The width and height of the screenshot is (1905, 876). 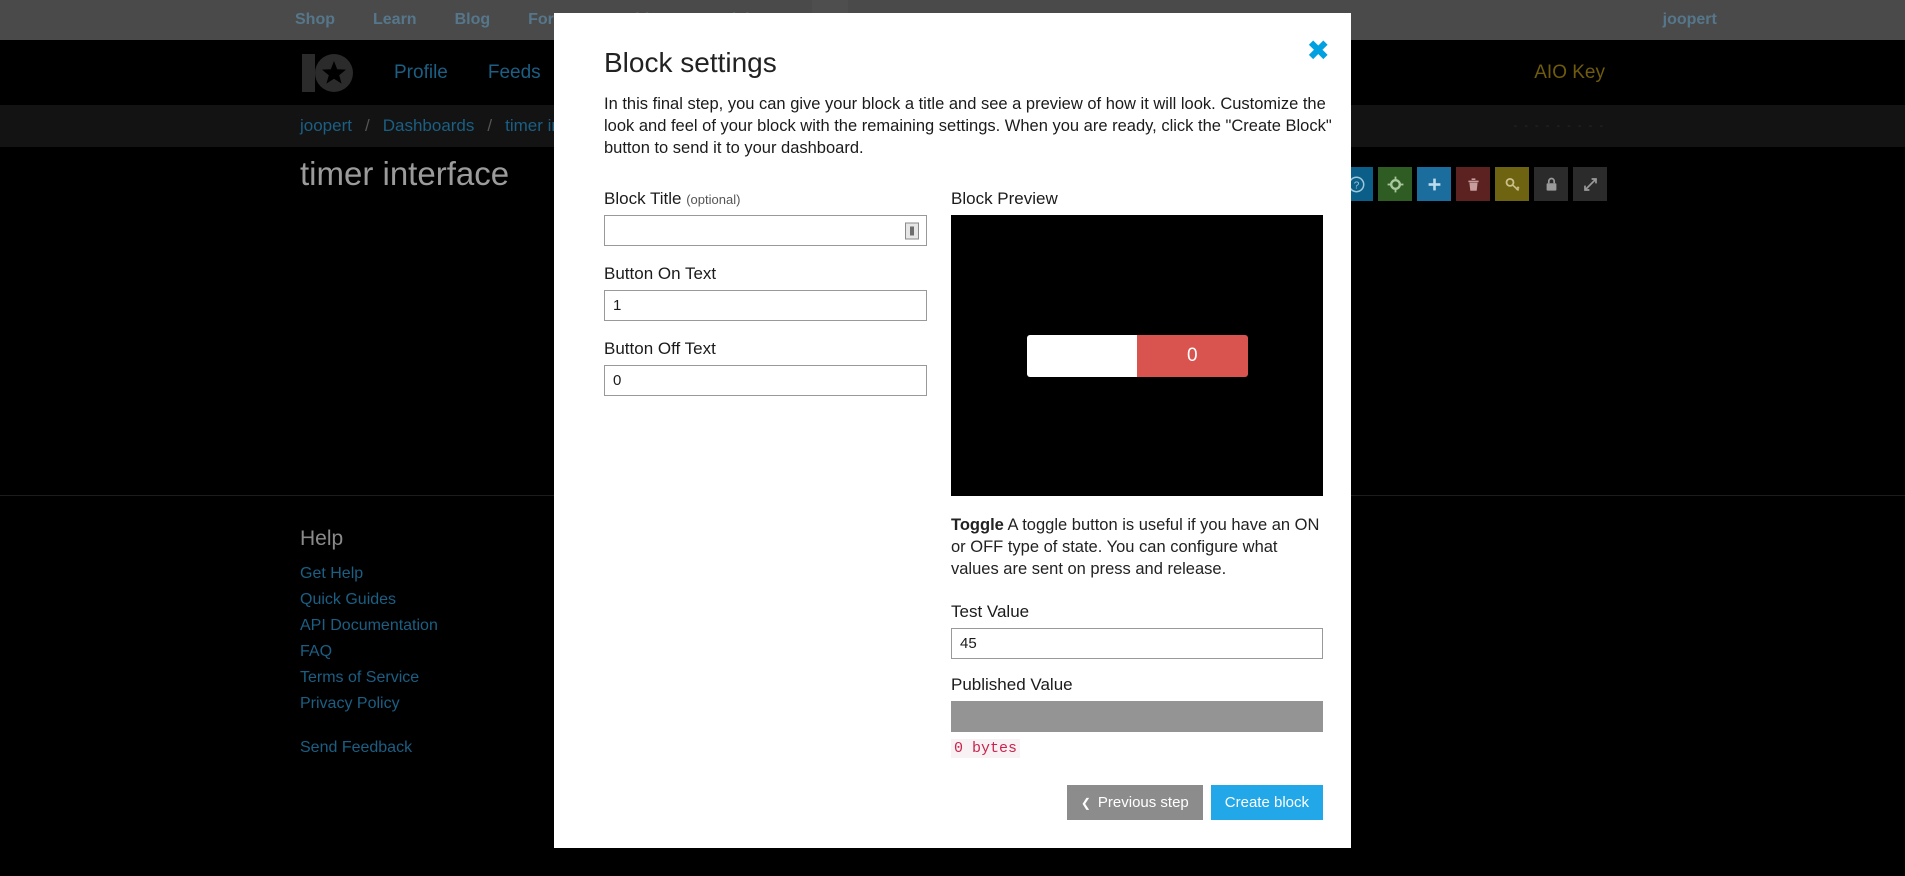 What do you see at coordinates (1081, 355) in the screenshot?
I see `toggle-off-half` at bounding box center [1081, 355].